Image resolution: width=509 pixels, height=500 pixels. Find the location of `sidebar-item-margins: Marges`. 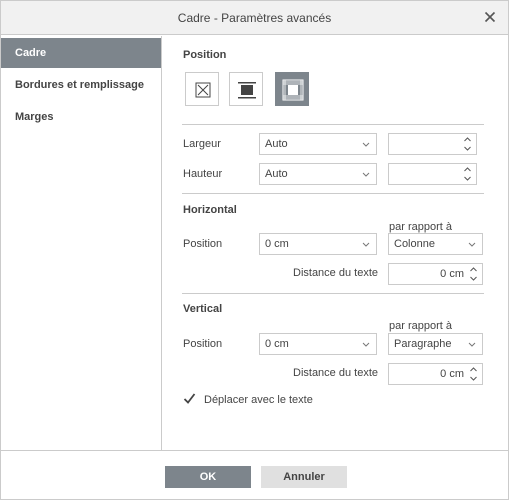

sidebar-item-margins: Marges is located at coordinates (81, 117).